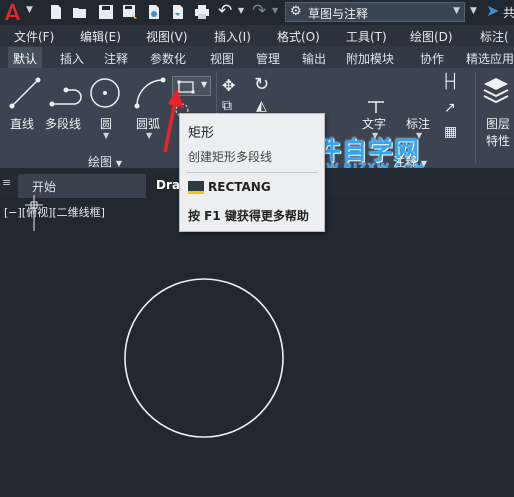  Describe the element at coordinates (148, 123) in the screenshot. I see `arc-tool-label: 圆弧` at that location.